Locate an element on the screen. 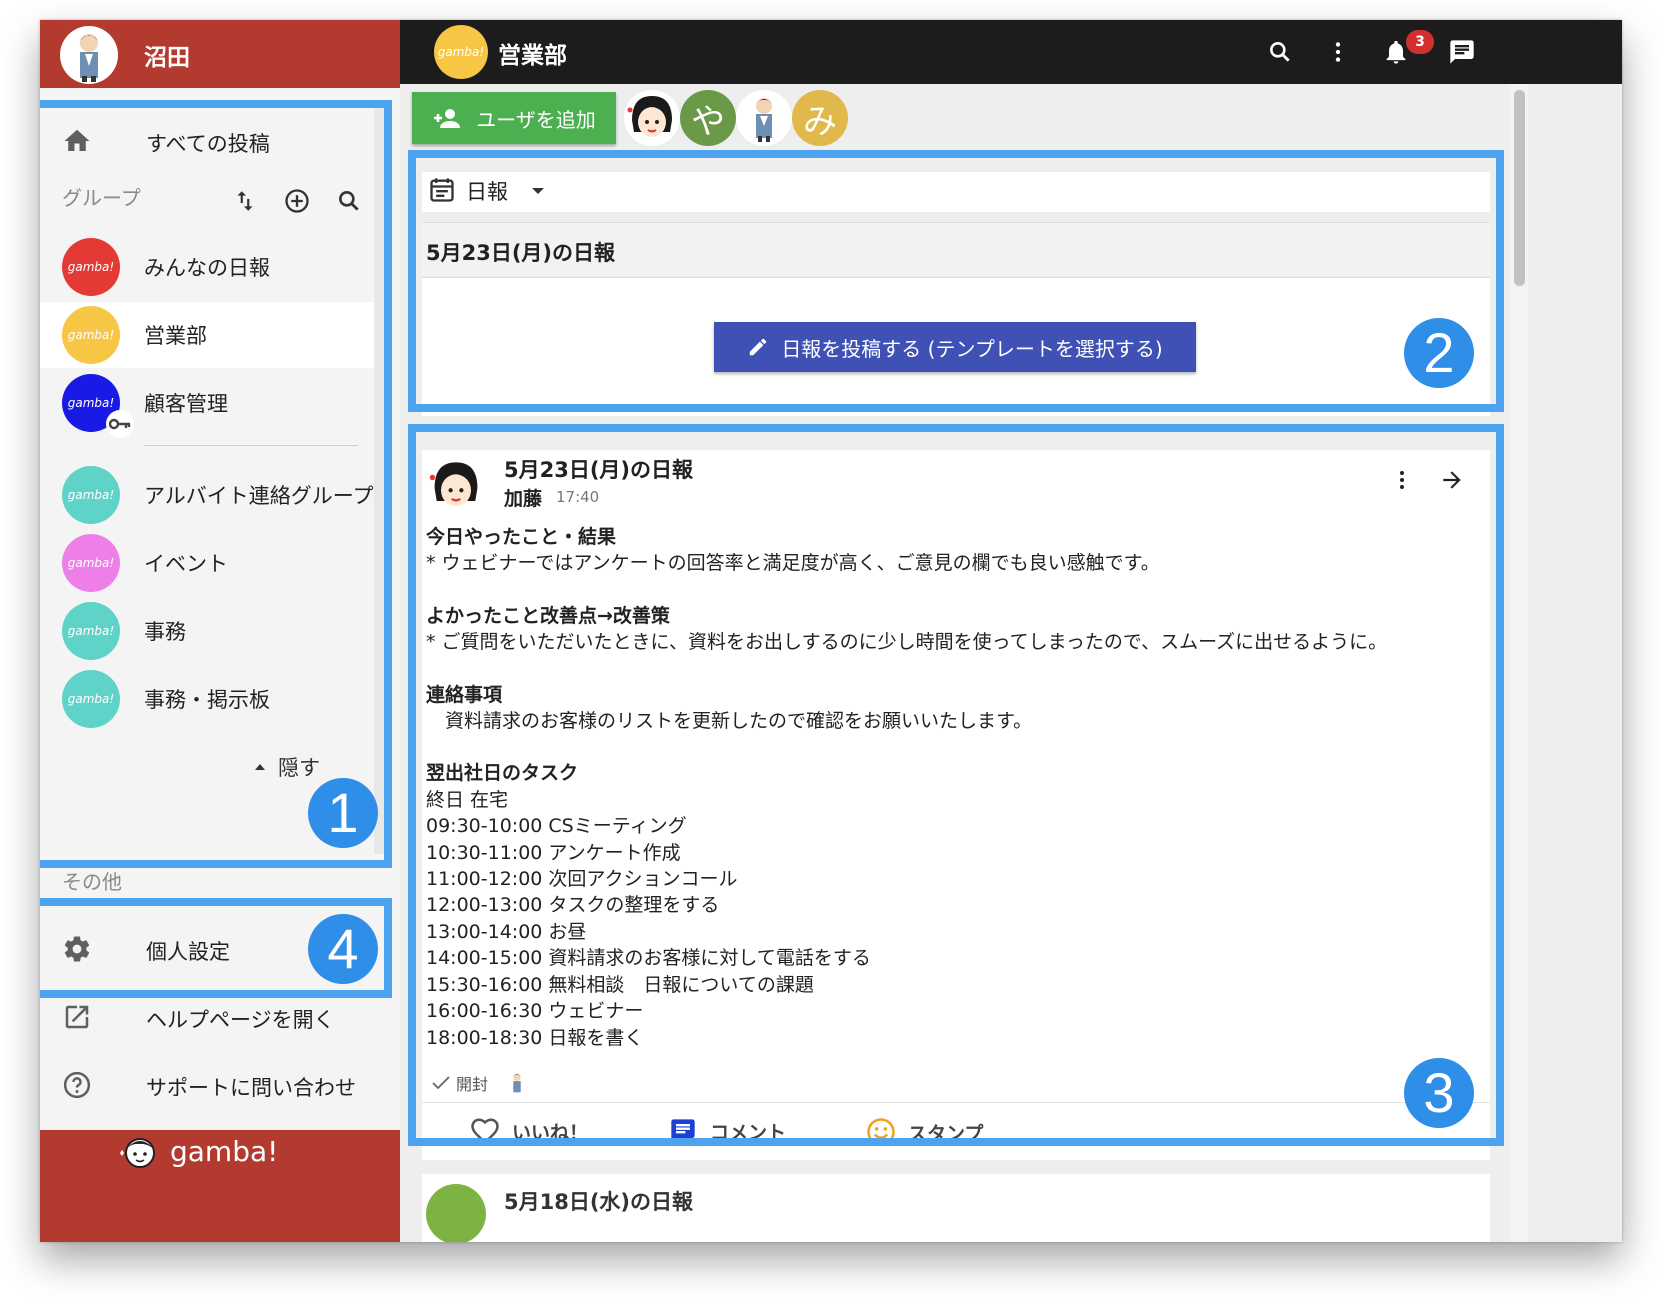 Image resolution: width=1662 pixels, height=1304 pixels. other-section-label: その他 is located at coordinates (92, 882).